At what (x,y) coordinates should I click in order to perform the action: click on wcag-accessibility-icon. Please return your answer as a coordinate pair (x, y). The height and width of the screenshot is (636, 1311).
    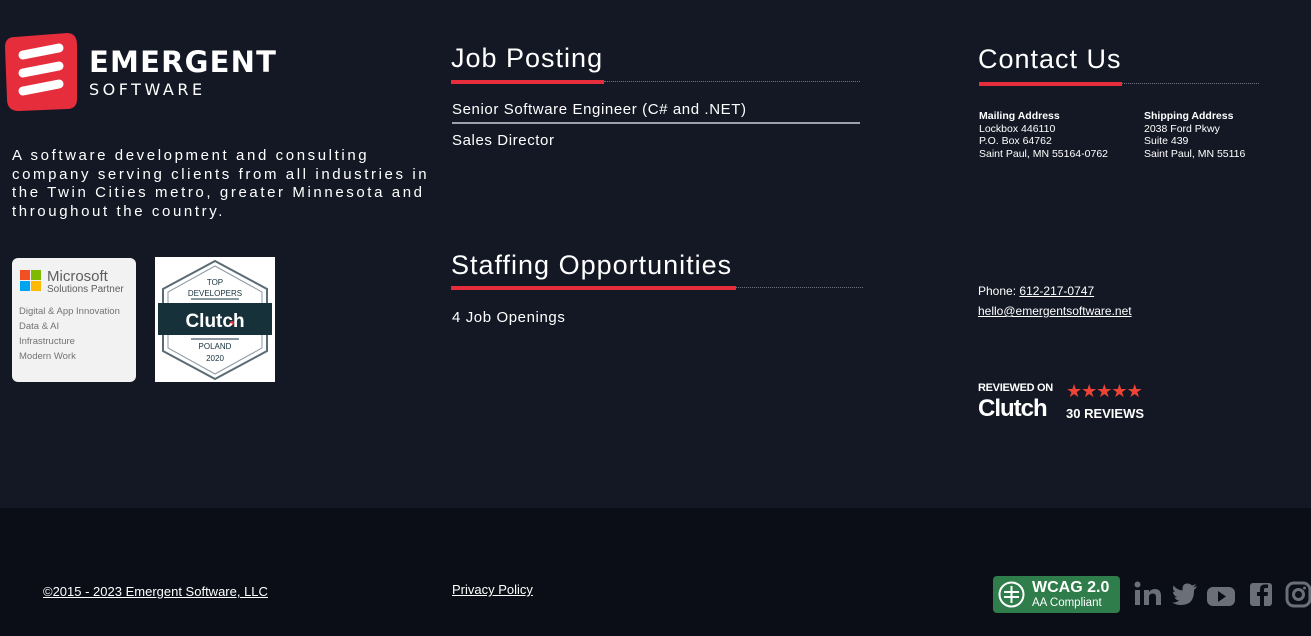
    Looking at the image, I should click on (1011, 594).